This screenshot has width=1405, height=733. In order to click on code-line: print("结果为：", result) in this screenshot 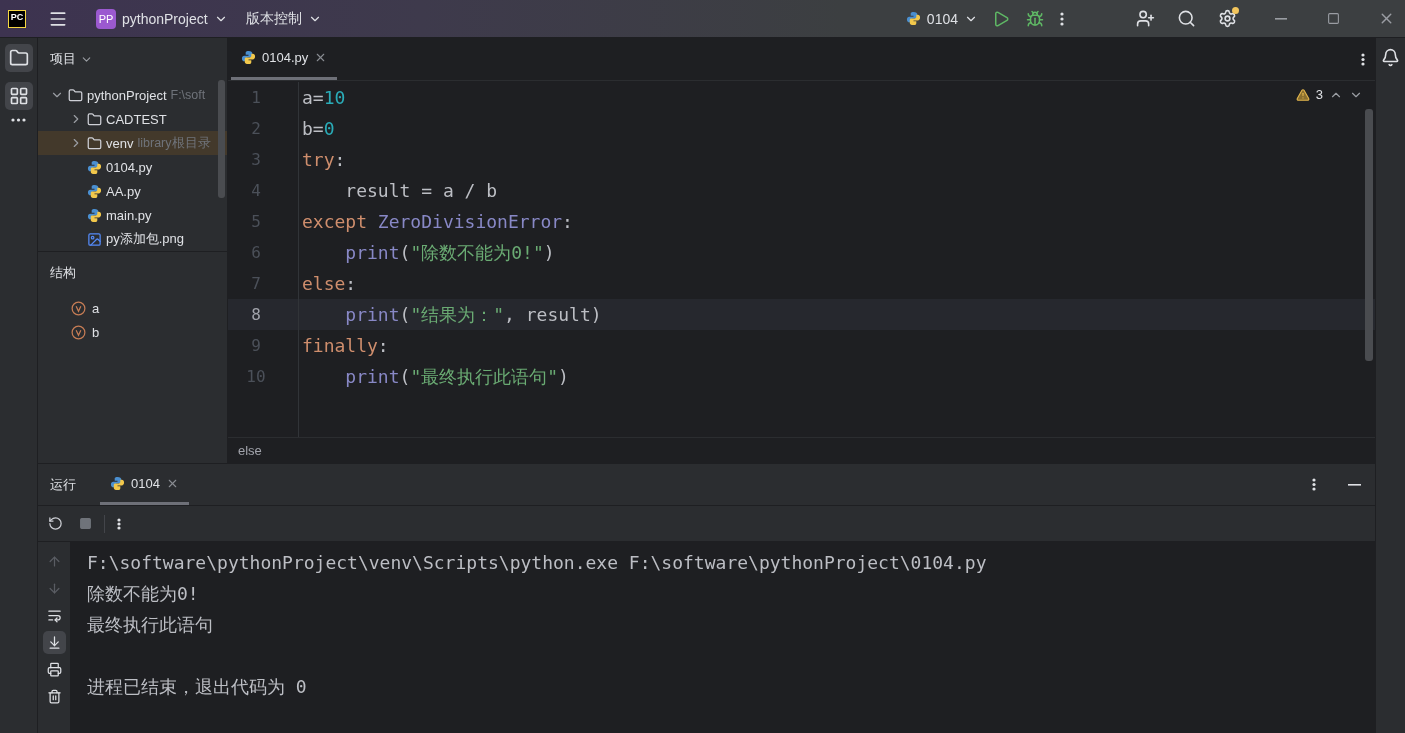, I will do `click(473, 314)`.